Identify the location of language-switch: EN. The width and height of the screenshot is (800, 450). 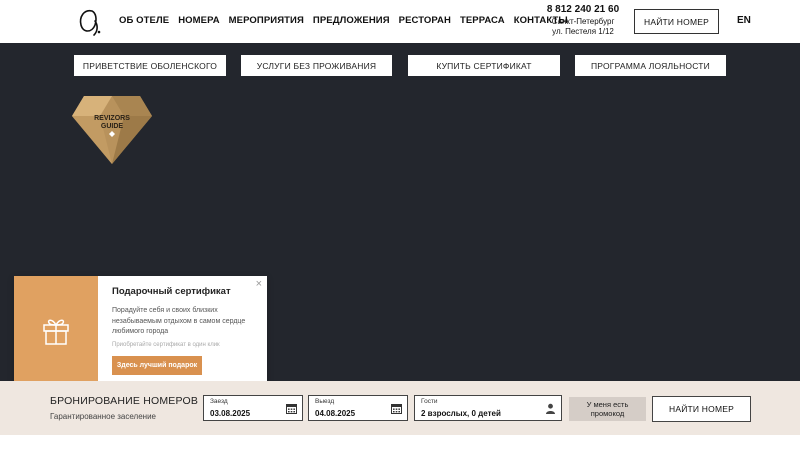
(744, 20).